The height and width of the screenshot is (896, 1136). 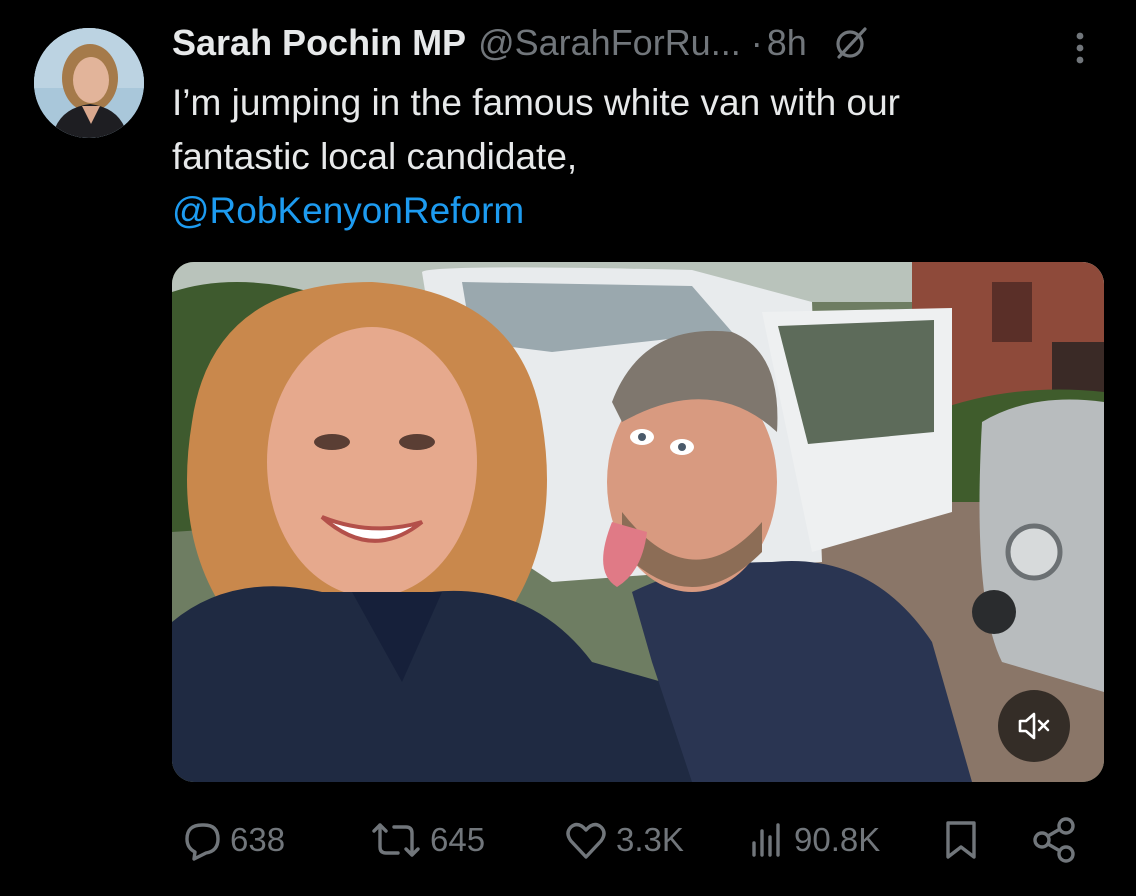 I want to click on profile-photo, so click(x=89, y=83).